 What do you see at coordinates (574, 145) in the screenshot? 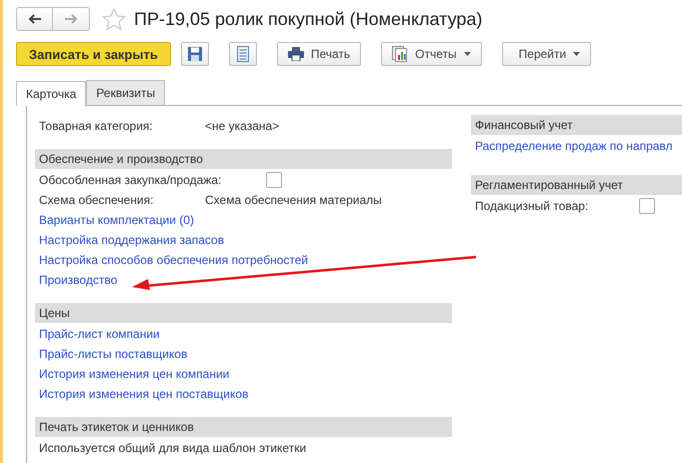
I see `link: Распределение продаж по направл` at bounding box center [574, 145].